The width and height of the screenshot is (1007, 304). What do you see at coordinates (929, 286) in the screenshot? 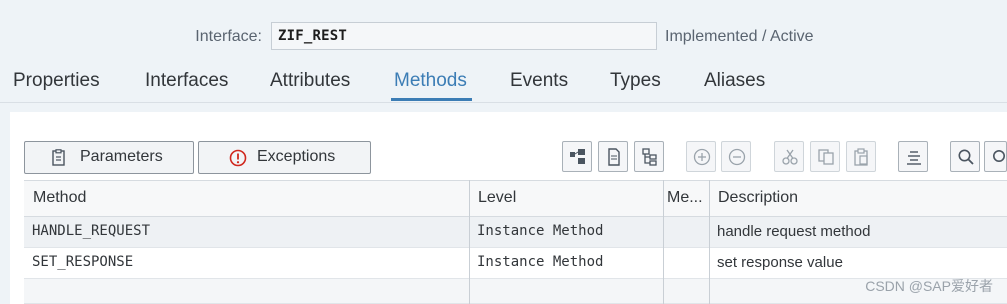
I see `watermark: CSDN @SAP爱好者` at bounding box center [929, 286].